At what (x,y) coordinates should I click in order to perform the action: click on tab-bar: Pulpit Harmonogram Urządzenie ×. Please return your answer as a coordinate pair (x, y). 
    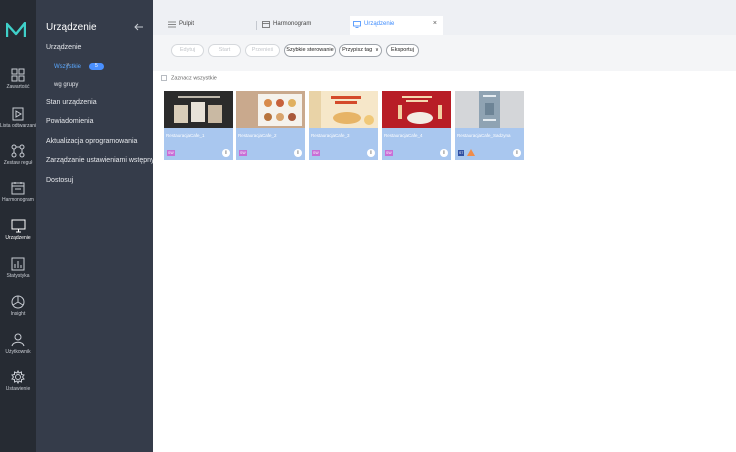
    Looking at the image, I should click on (444, 17).